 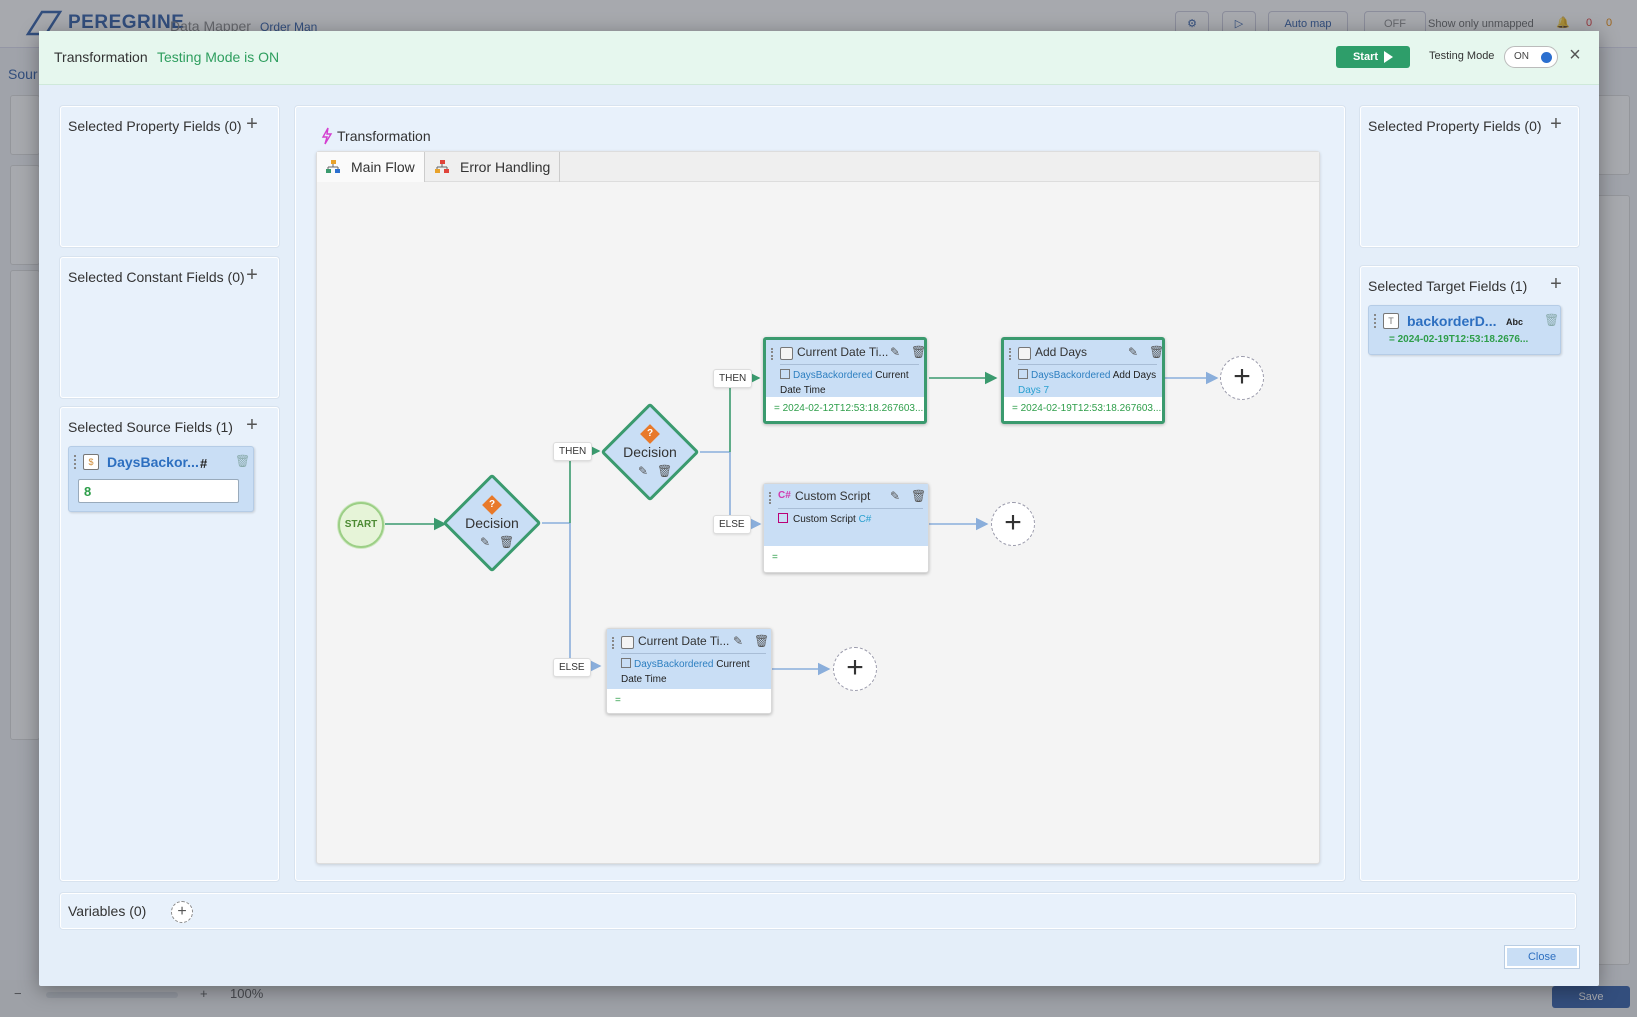 I want to click on csharp-icon: C#, so click(x=784, y=495).